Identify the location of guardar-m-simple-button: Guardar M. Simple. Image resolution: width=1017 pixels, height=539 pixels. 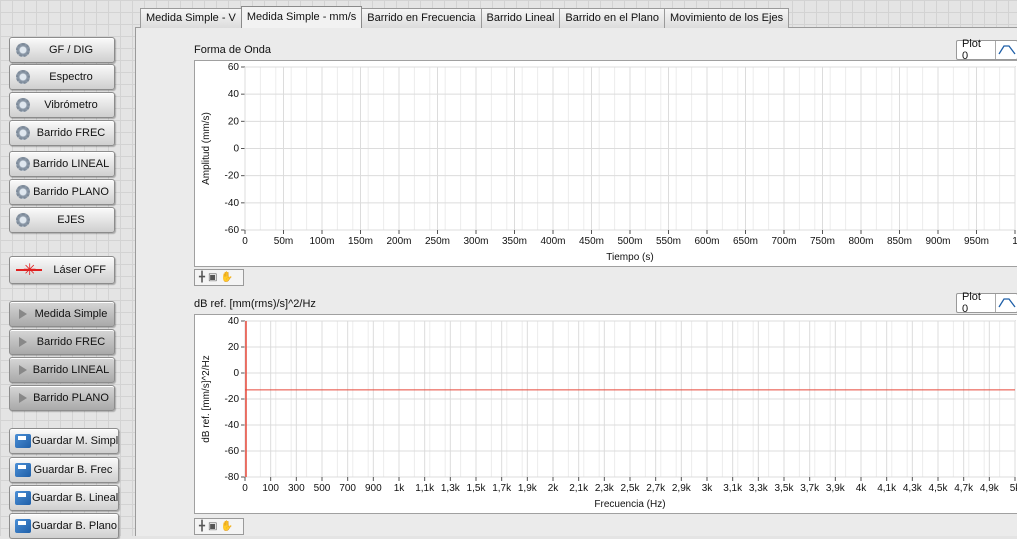
(64, 441).